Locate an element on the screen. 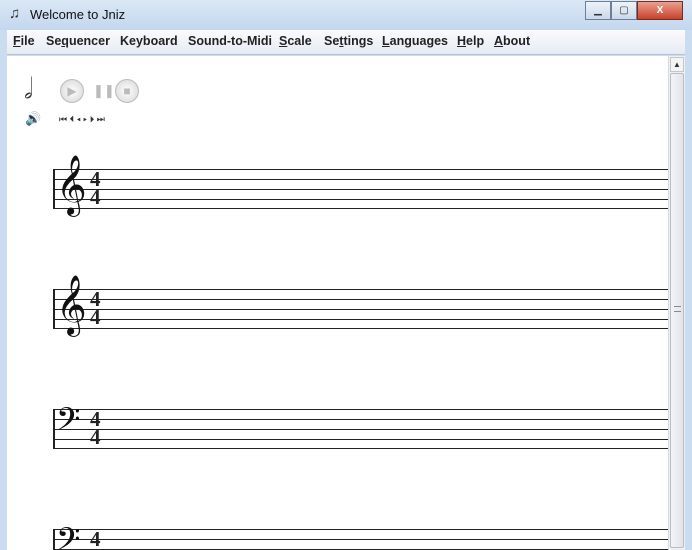  close-button: X is located at coordinates (660, 10).